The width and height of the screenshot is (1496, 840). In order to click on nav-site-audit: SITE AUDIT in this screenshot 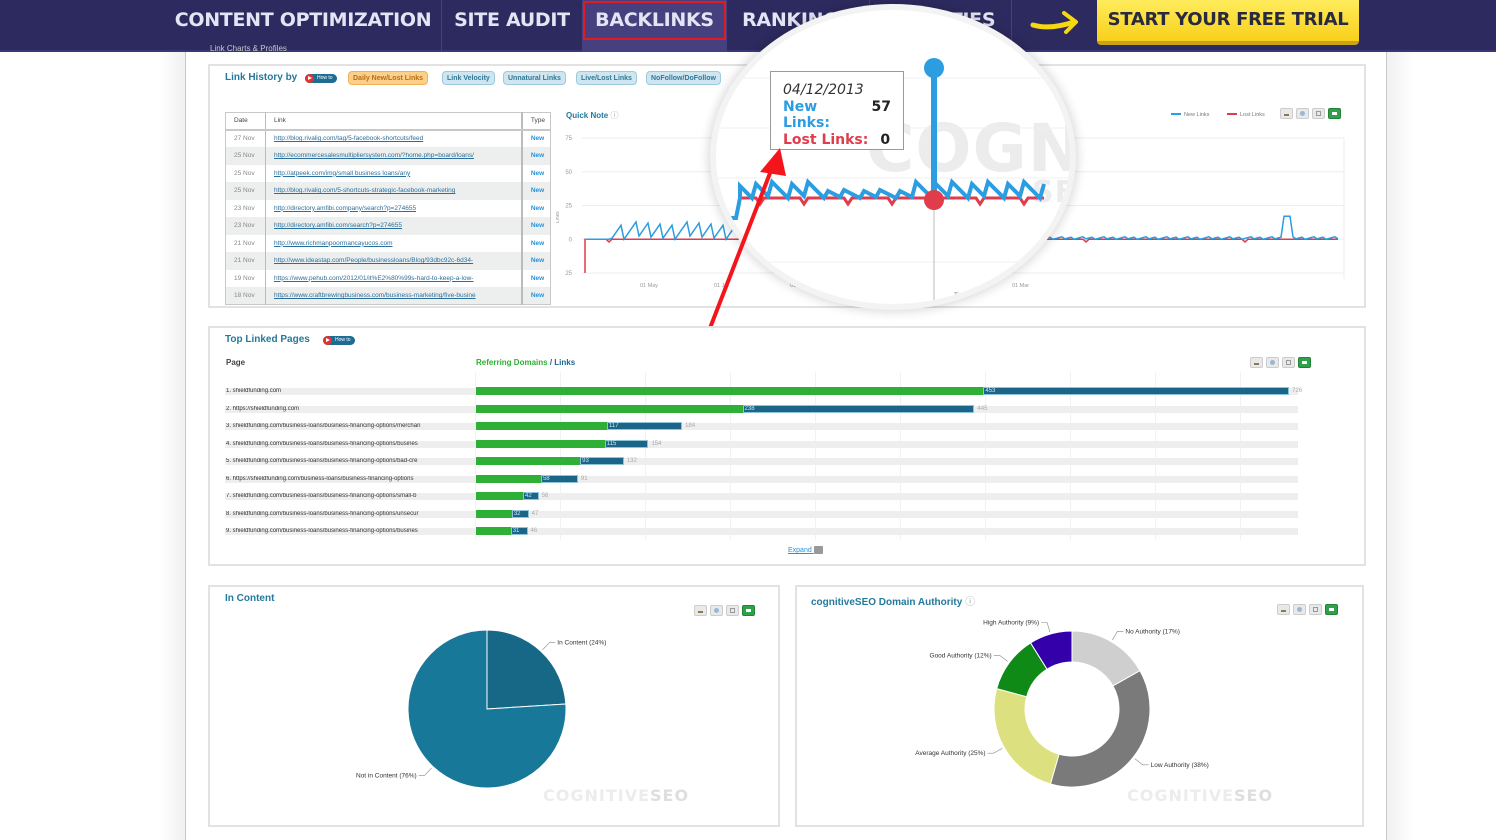, I will do `click(512, 26)`.